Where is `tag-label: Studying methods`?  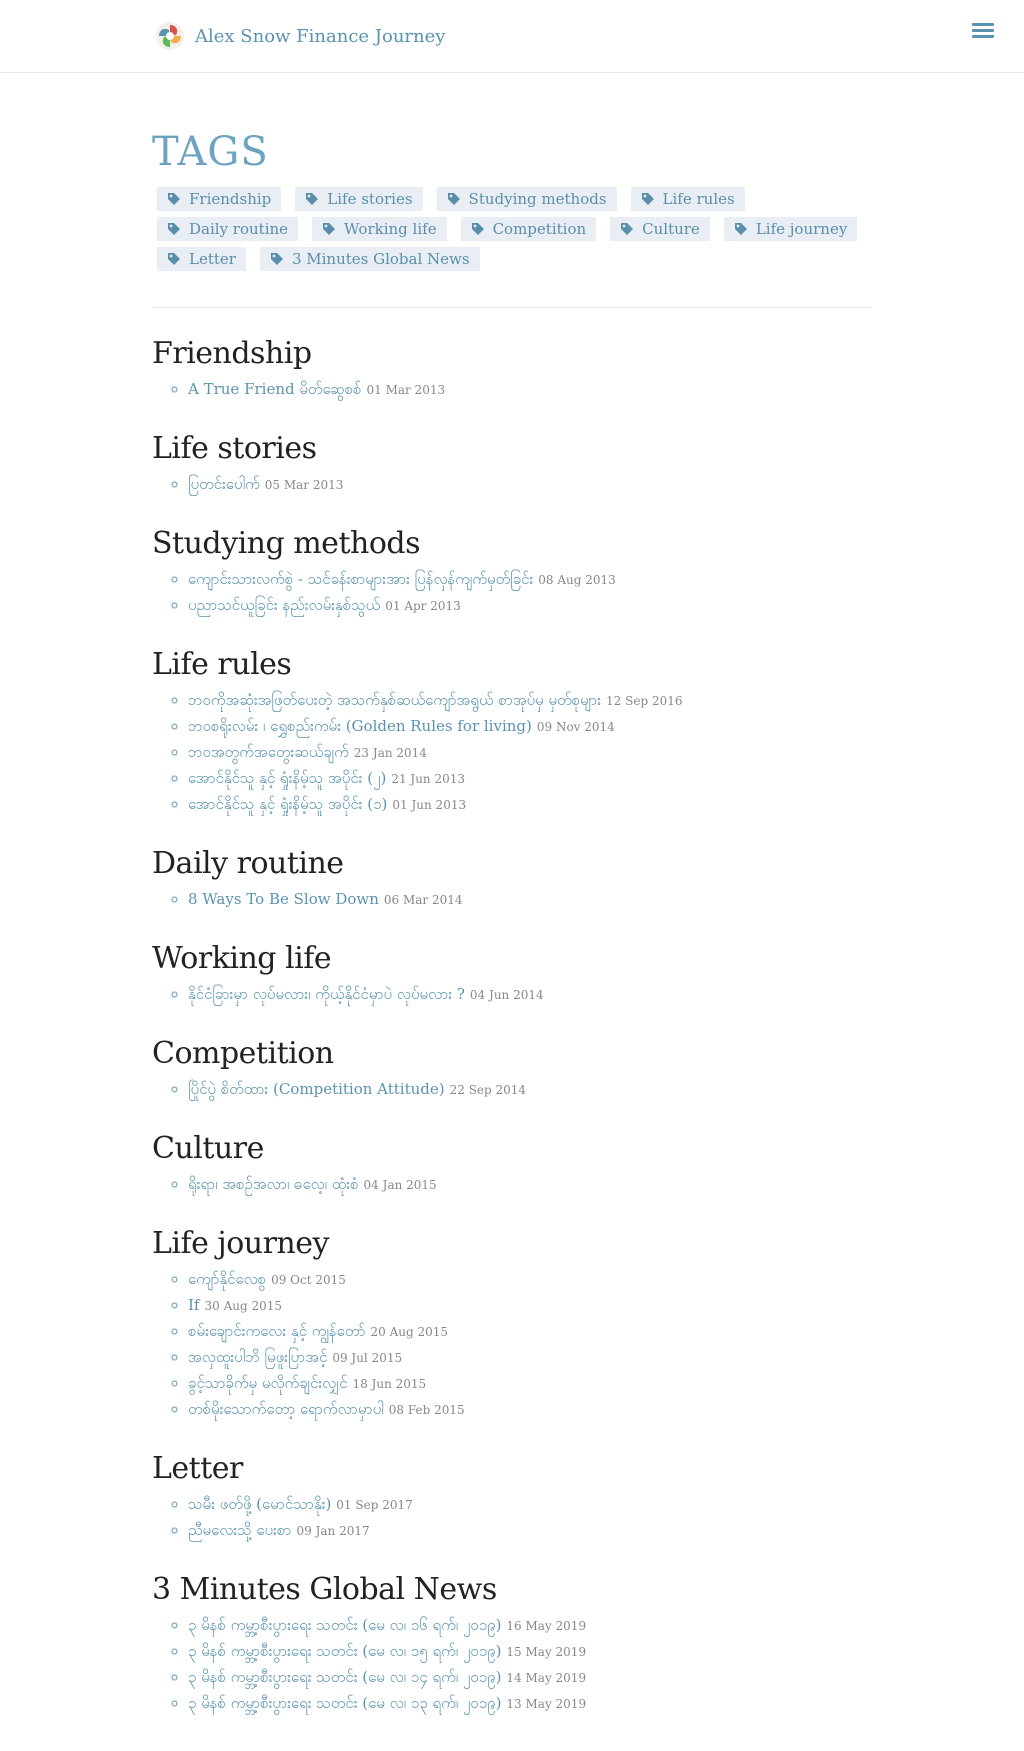 tag-label: Studying methods is located at coordinates (537, 199).